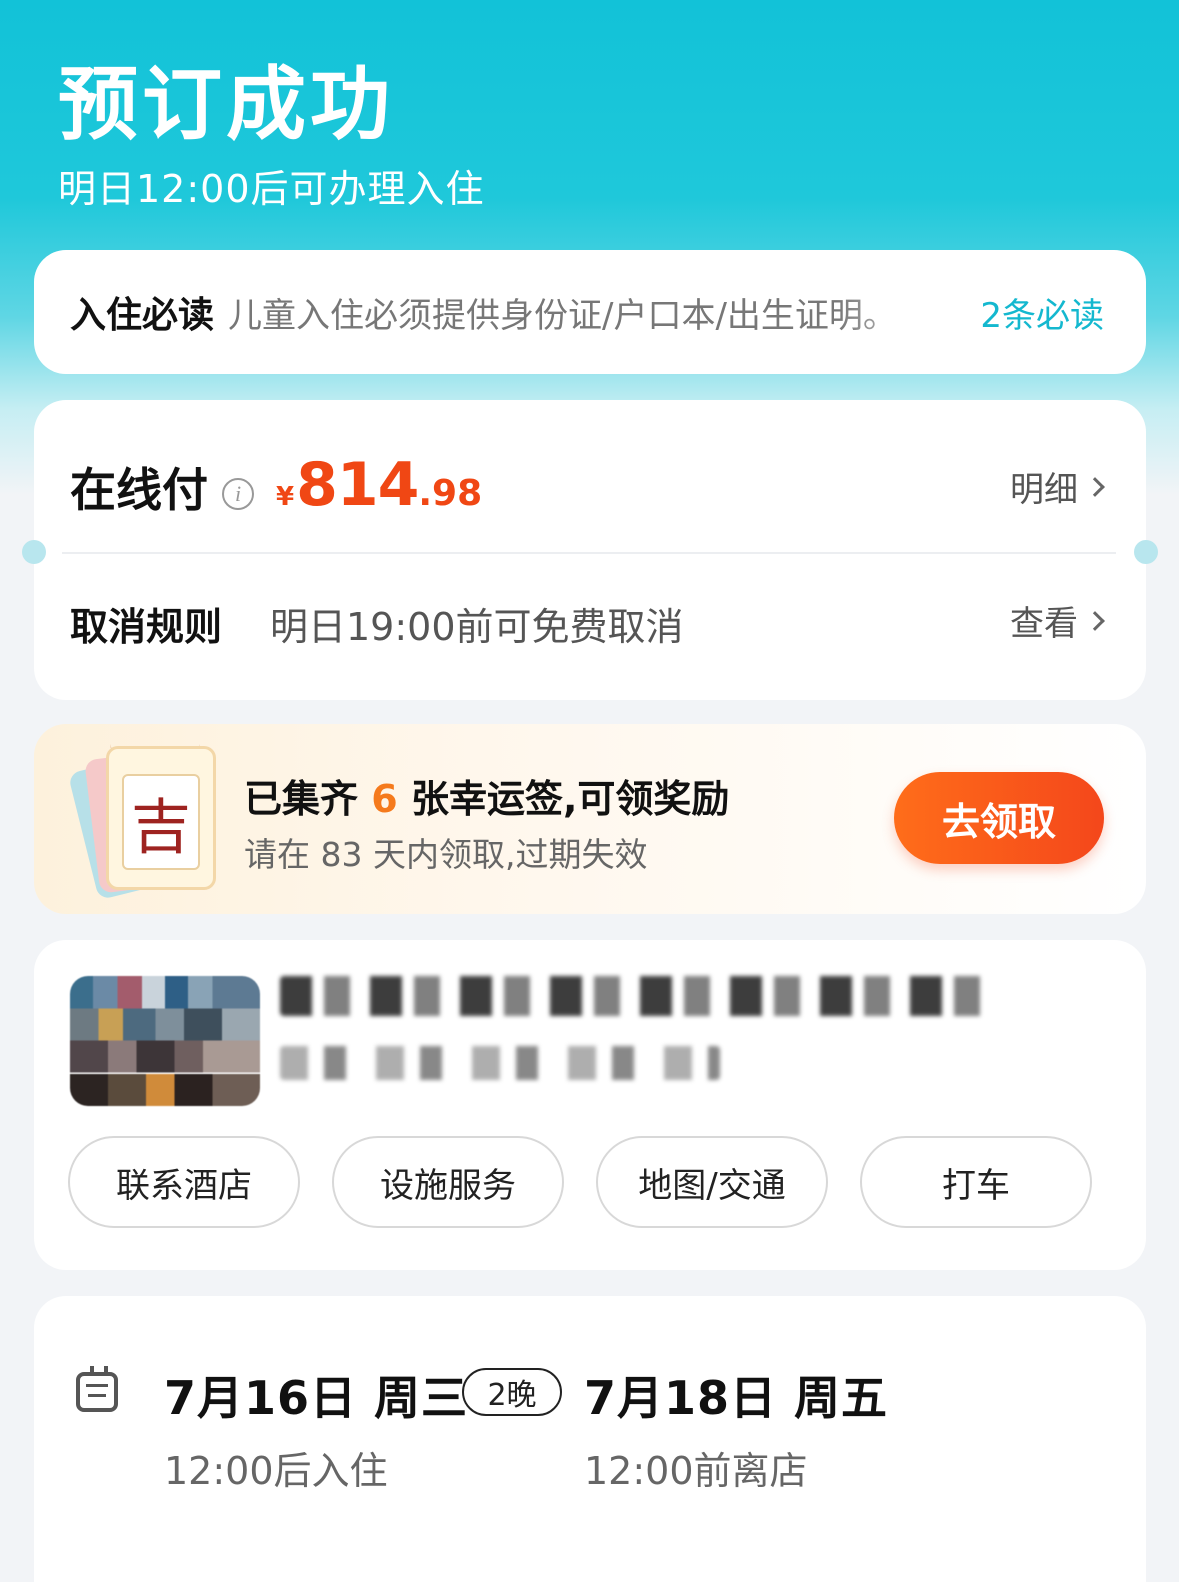 The image size is (1179, 1582). What do you see at coordinates (712, 1182) in the screenshot?
I see `map-transport-button: 地图/交通` at bounding box center [712, 1182].